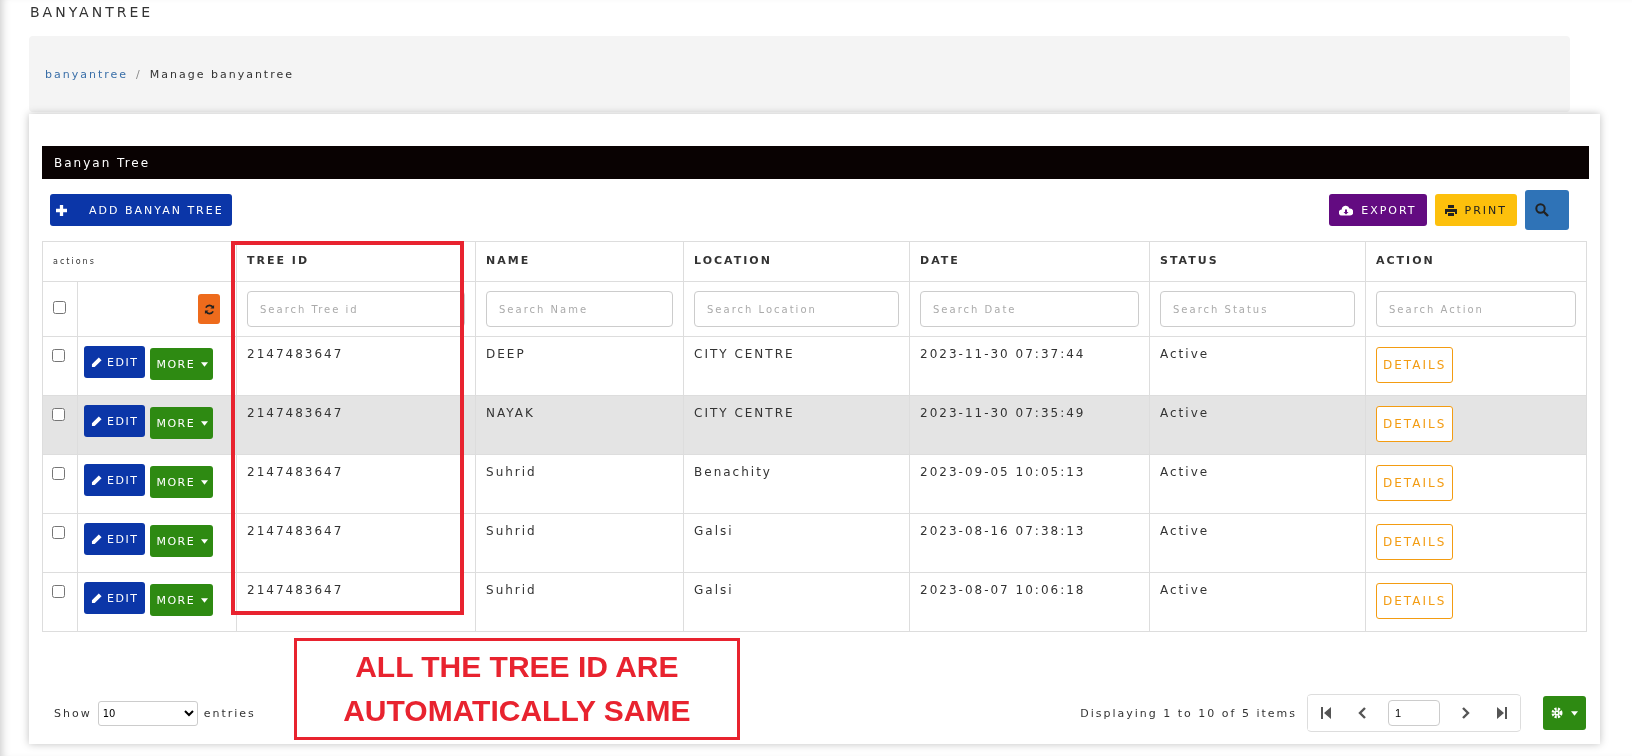  Describe the element at coordinates (1405, 260) in the screenshot. I see `column-header: ACTION` at that location.